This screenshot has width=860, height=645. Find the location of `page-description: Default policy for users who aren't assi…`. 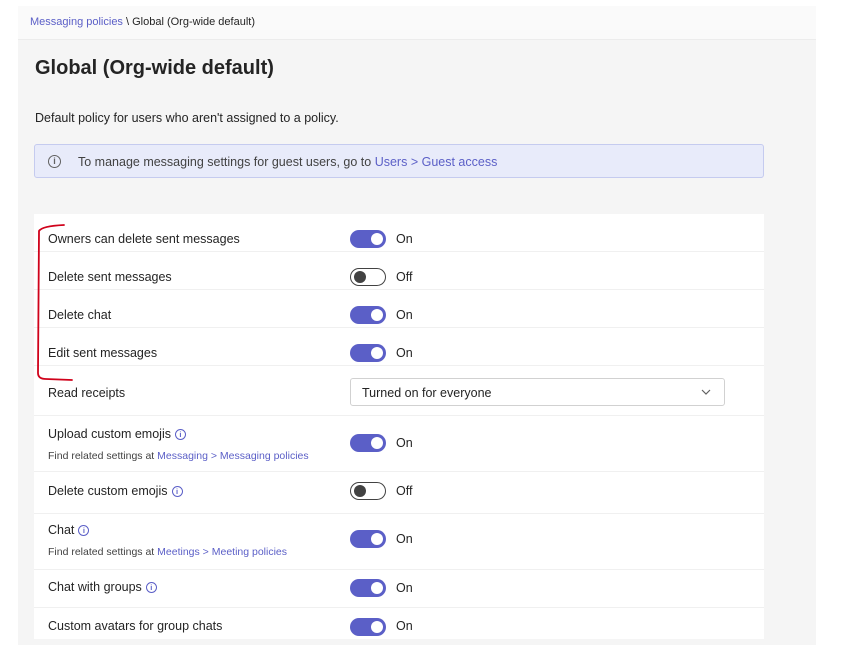

page-description: Default policy for users who aren't assi… is located at coordinates (187, 118).